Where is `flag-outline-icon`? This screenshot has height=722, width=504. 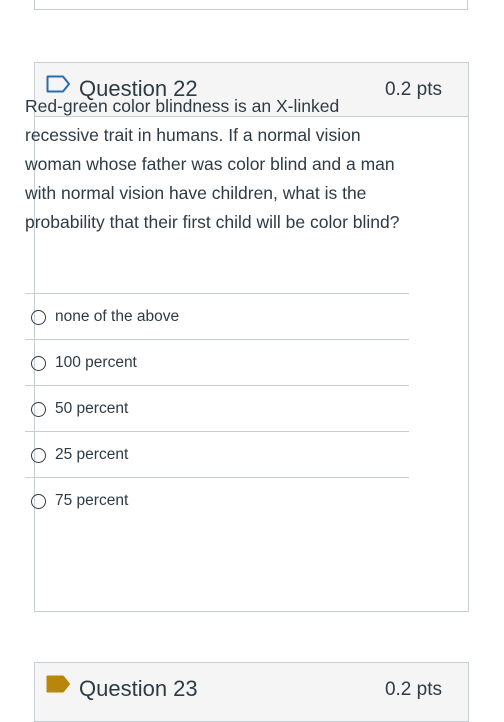
flag-outline-icon is located at coordinates (58, 84).